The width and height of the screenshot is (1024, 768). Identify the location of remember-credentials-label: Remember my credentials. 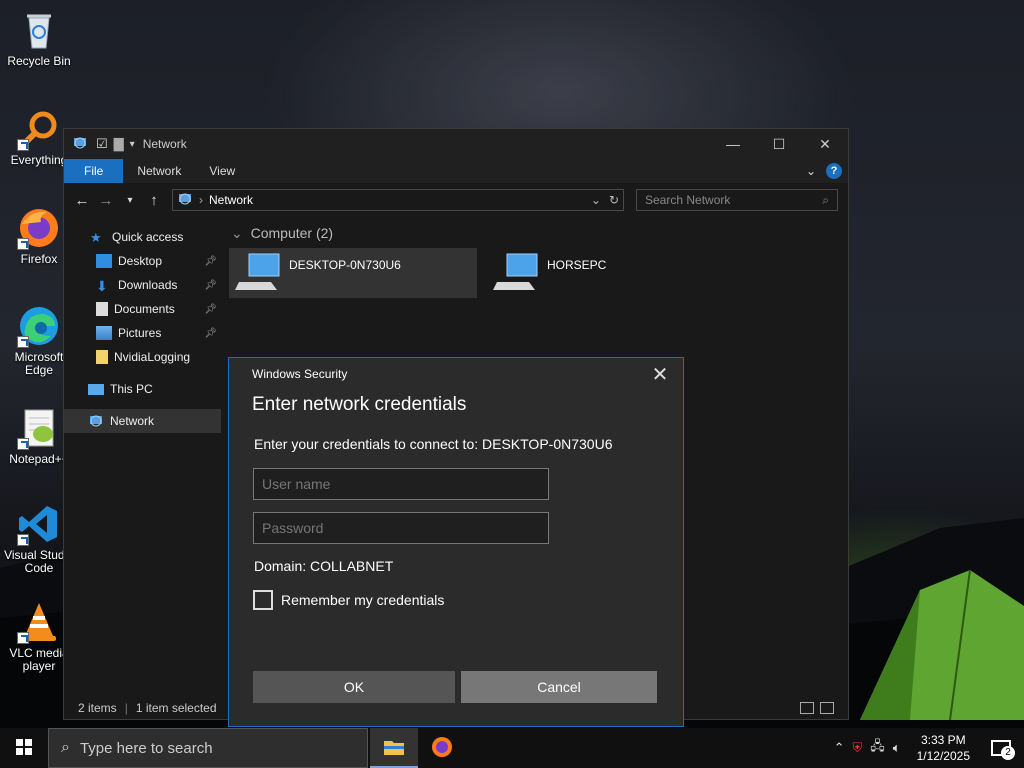
(363, 600).